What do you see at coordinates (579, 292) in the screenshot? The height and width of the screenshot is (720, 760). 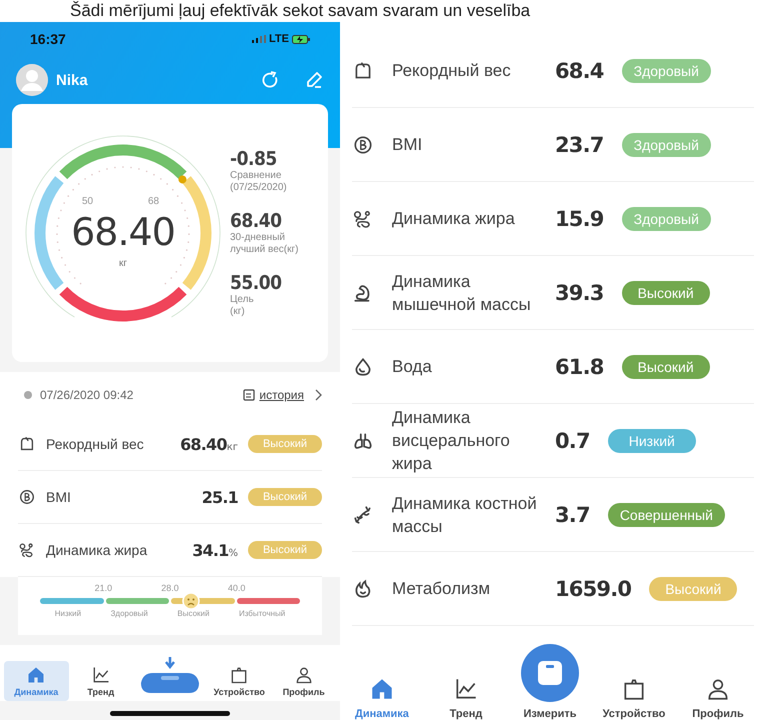 I see `metric-value: 39.3` at bounding box center [579, 292].